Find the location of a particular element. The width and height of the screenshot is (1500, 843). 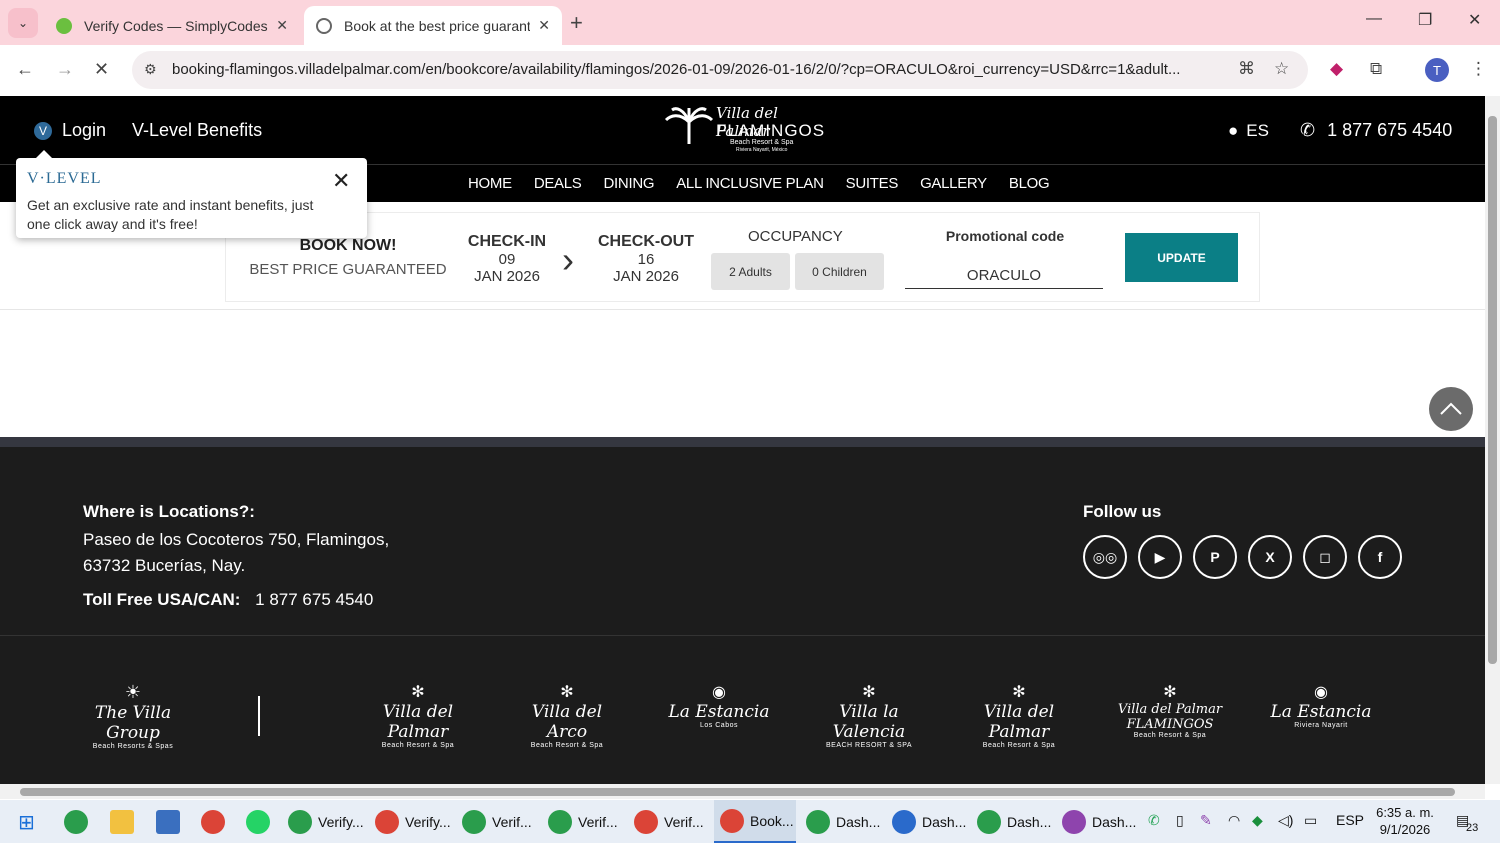

translate-icon: ⌘ is located at coordinates (1246, 69).